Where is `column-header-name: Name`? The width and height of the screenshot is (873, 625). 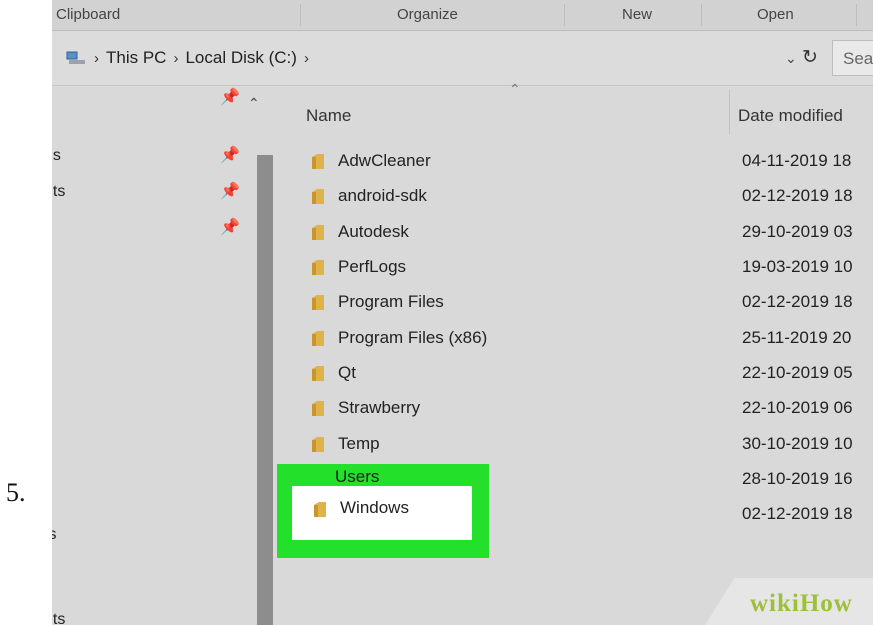 column-header-name: Name is located at coordinates (328, 116).